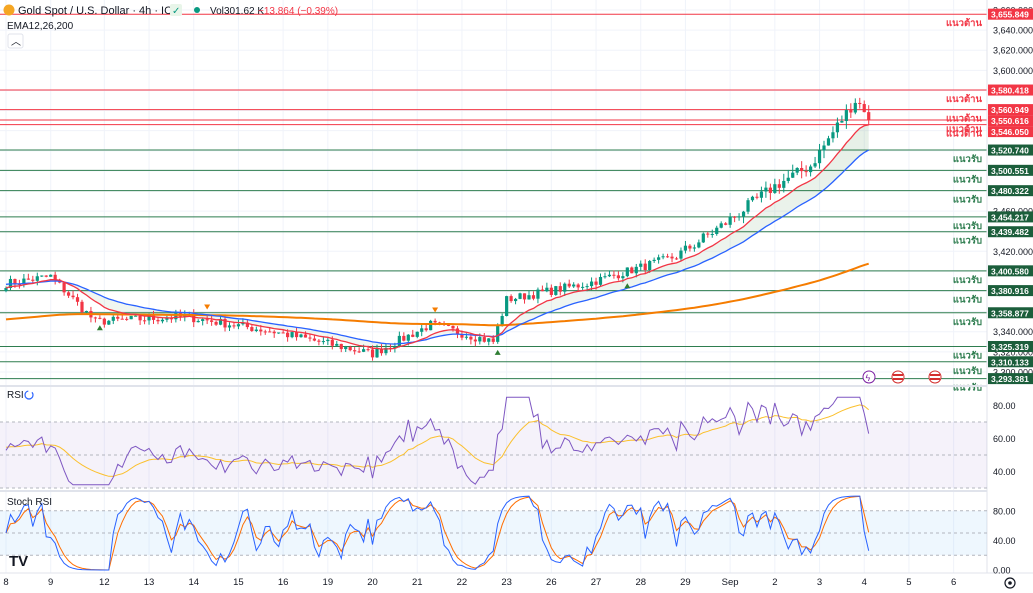 The image size is (1033, 593). I want to click on settings-gear-icon, so click(1010, 583).